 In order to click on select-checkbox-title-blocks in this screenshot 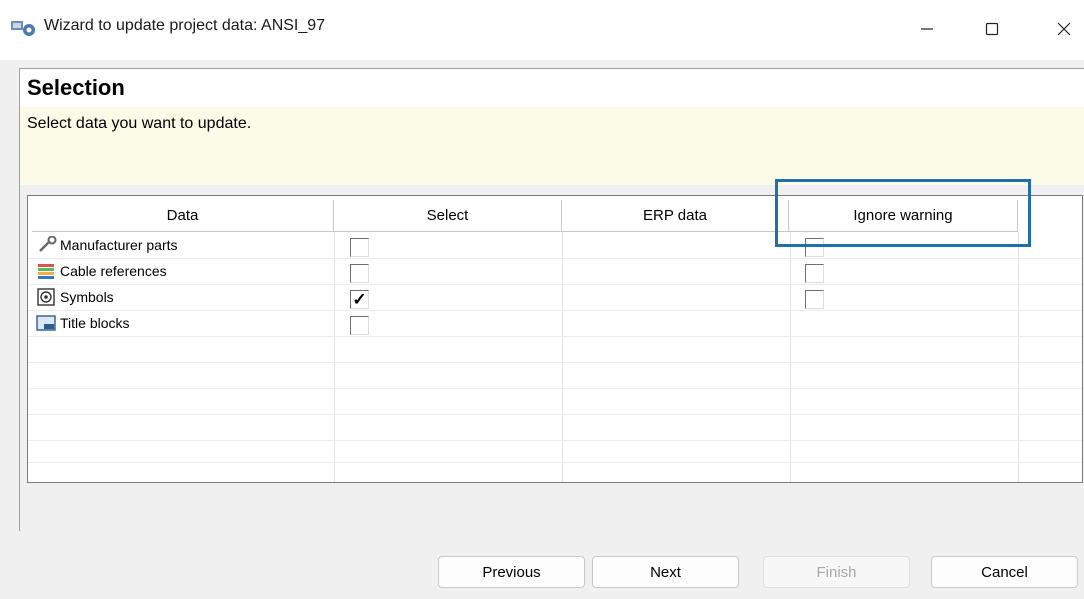, I will do `click(359, 325)`.